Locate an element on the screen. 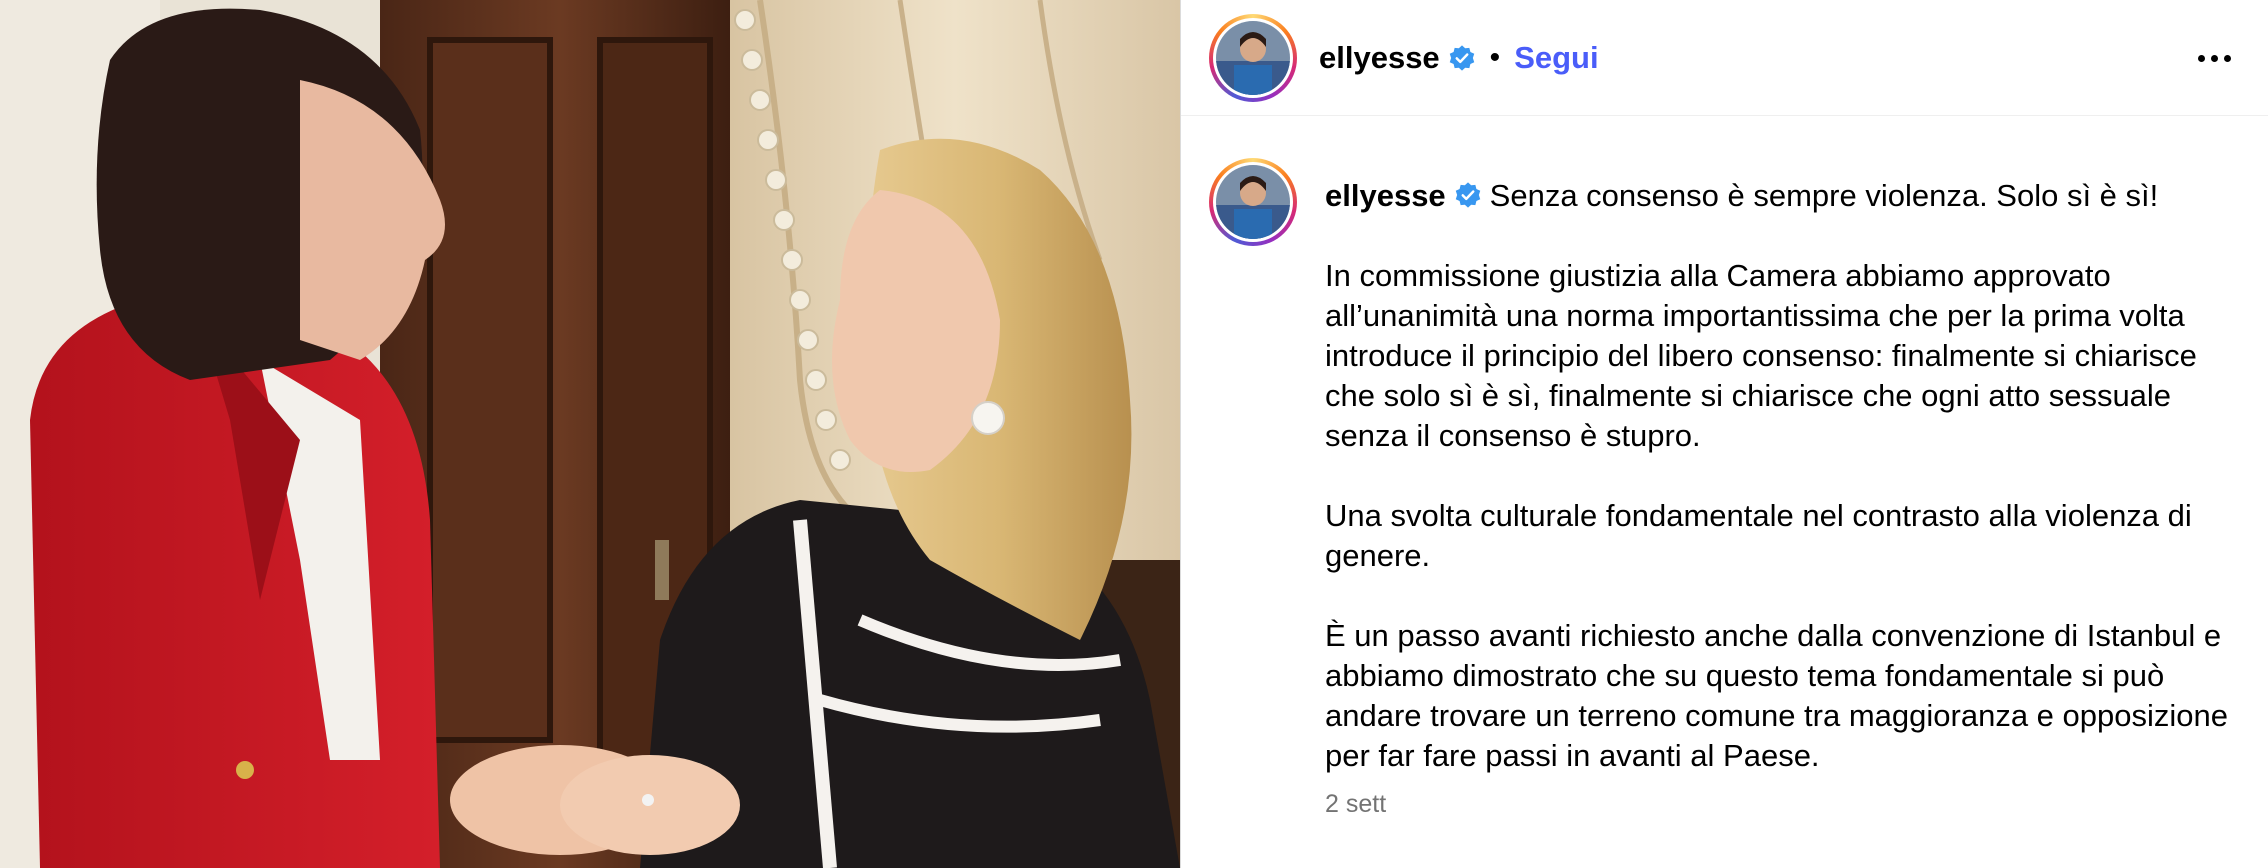 Image resolution: width=2268 pixels, height=868 pixels. post-timestamp: 2 sett is located at coordinates (1796, 804).